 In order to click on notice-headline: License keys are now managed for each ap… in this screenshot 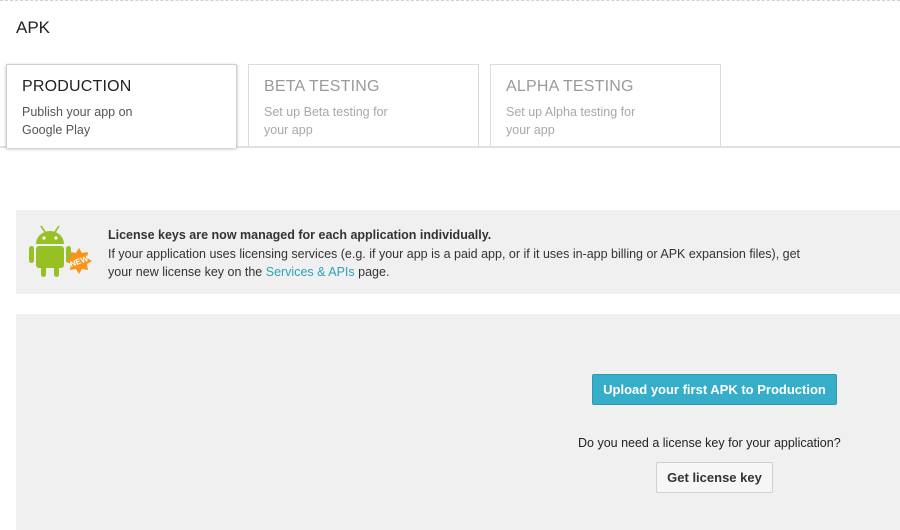, I will do `click(300, 235)`.